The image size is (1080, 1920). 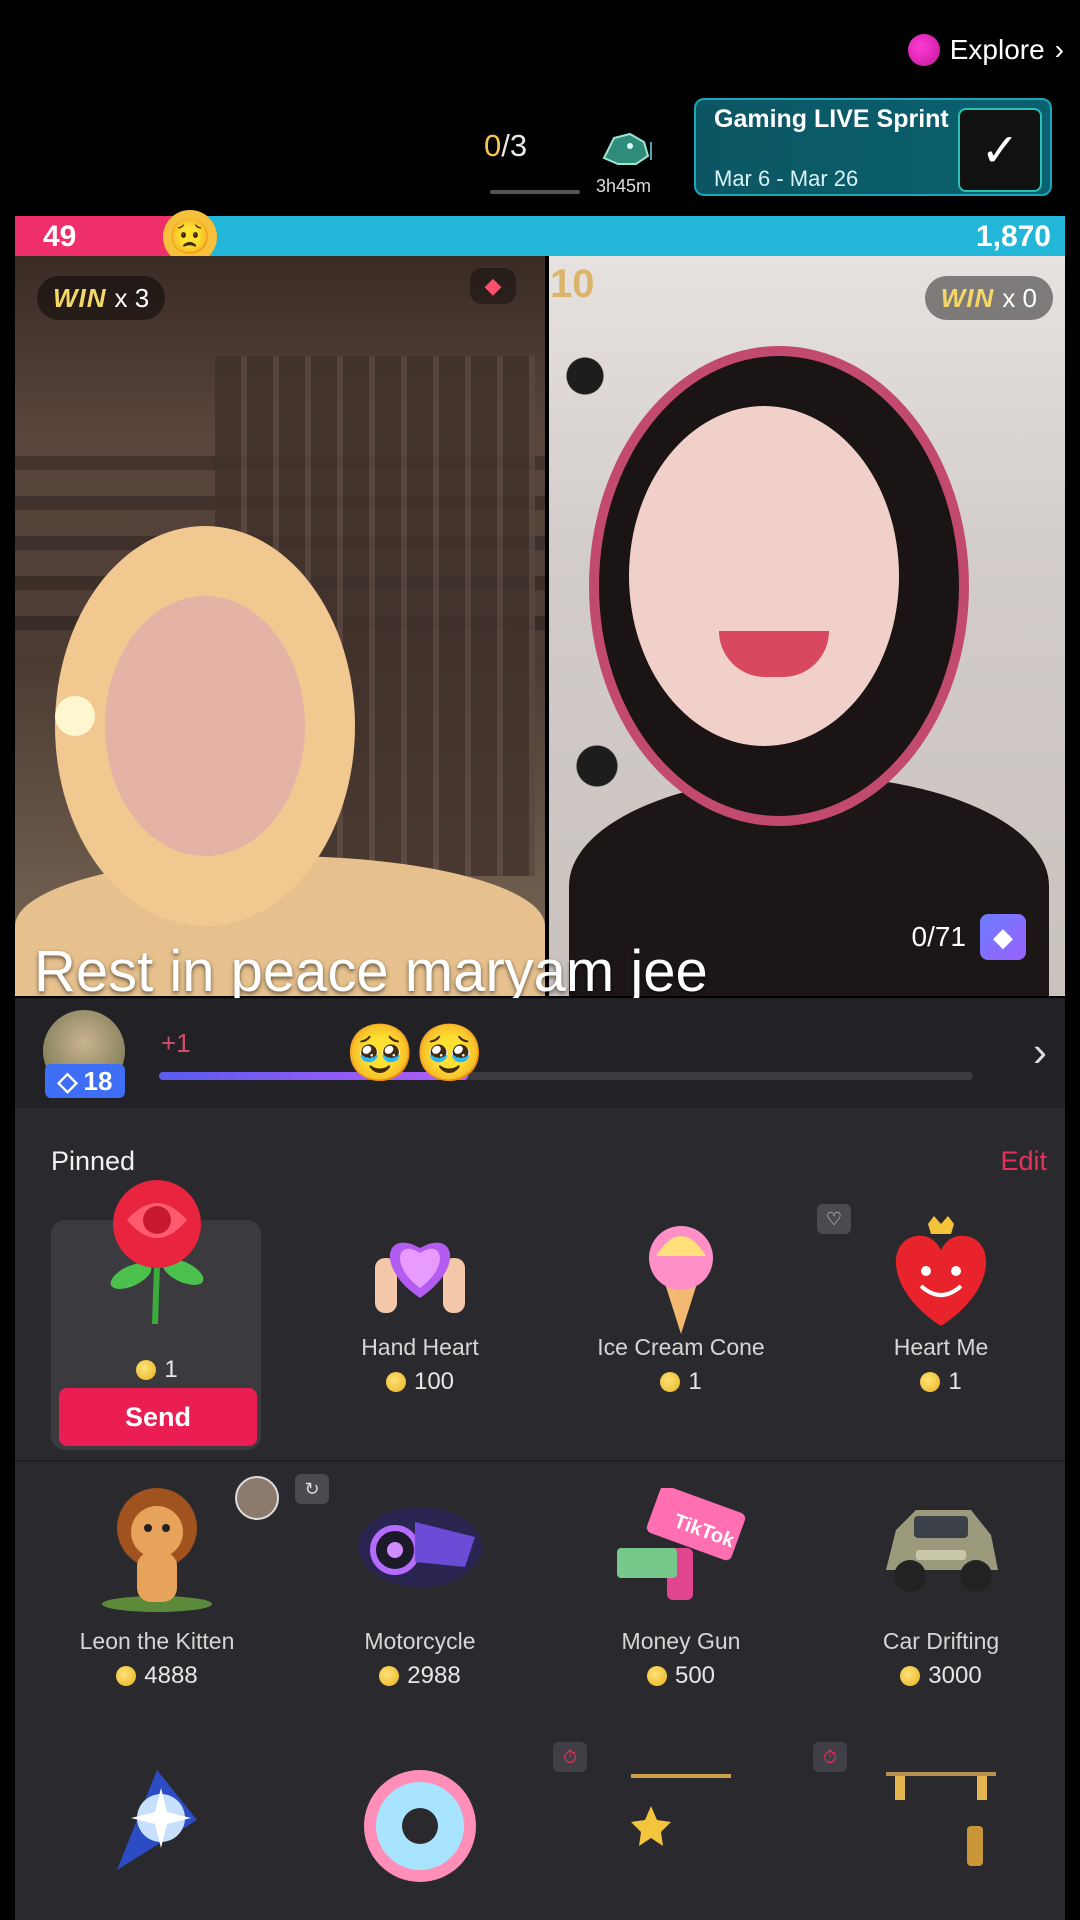 I want to click on car-icon, so click(x=942, y=1551).